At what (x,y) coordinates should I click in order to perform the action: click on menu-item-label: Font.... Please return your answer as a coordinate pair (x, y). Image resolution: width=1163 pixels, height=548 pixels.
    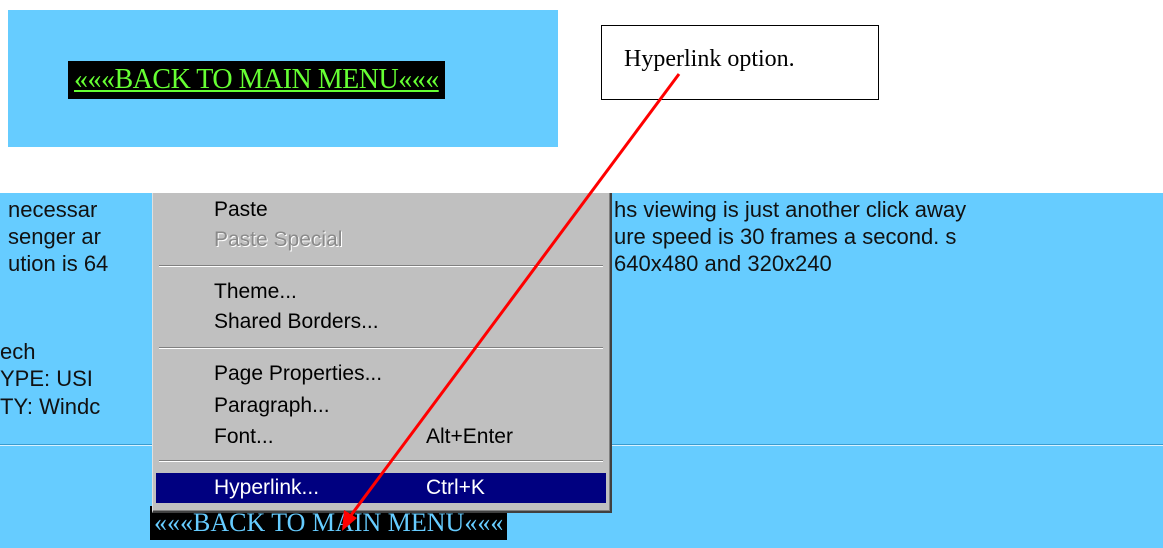
    Looking at the image, I should click on (244, 436).